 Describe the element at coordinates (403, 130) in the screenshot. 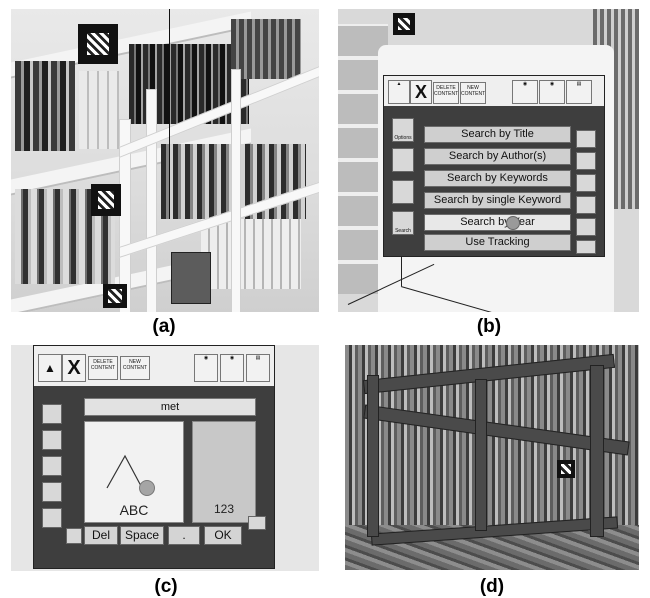

I see `options-icon: Options` at that location.